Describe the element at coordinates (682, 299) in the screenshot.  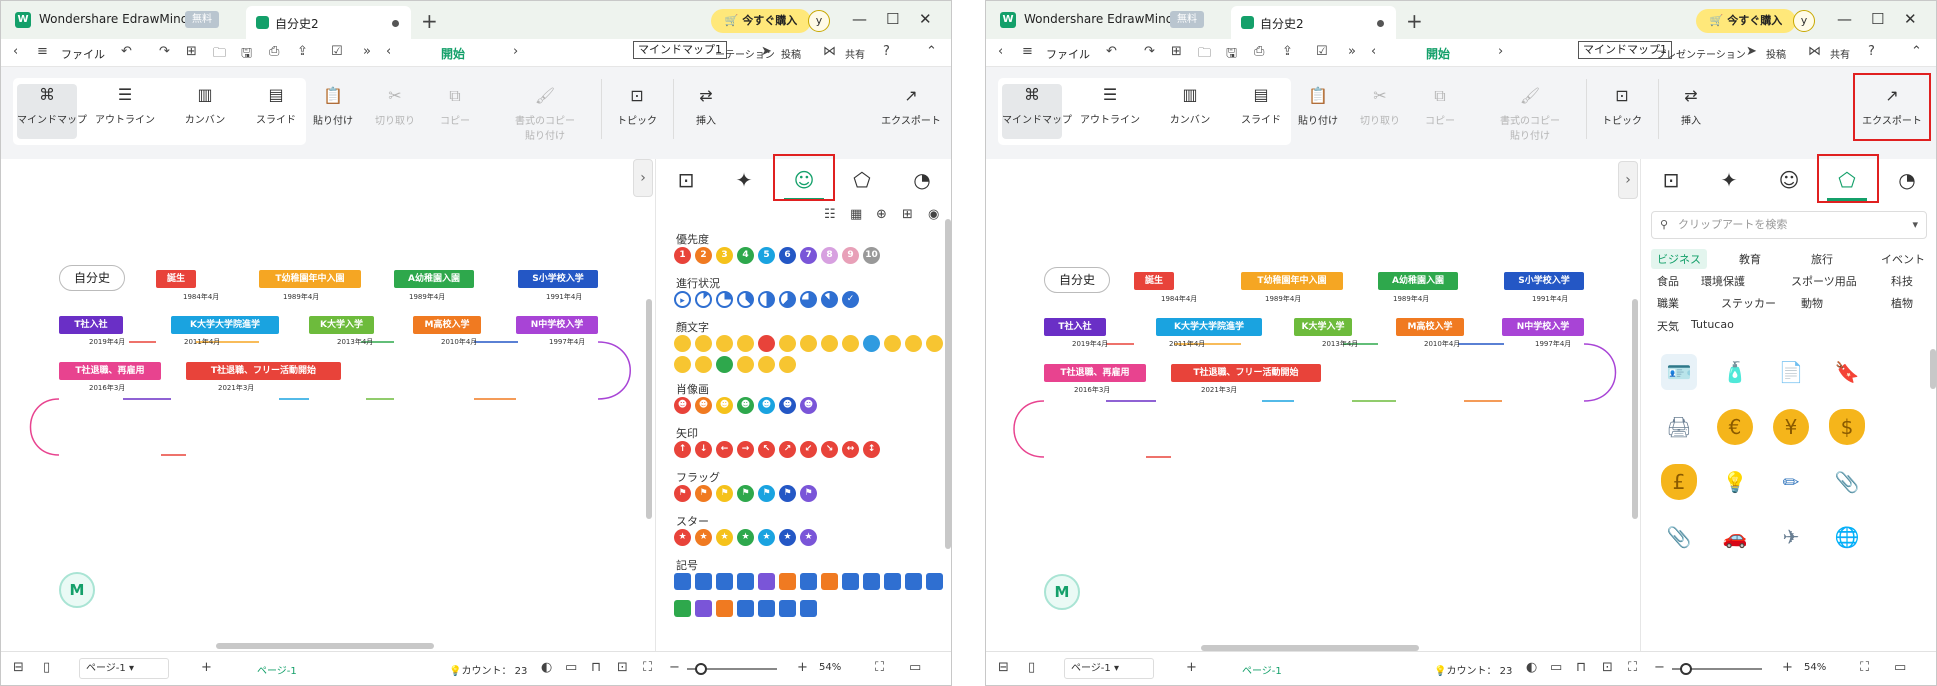
I see `progress-icon: ▸` at that location.